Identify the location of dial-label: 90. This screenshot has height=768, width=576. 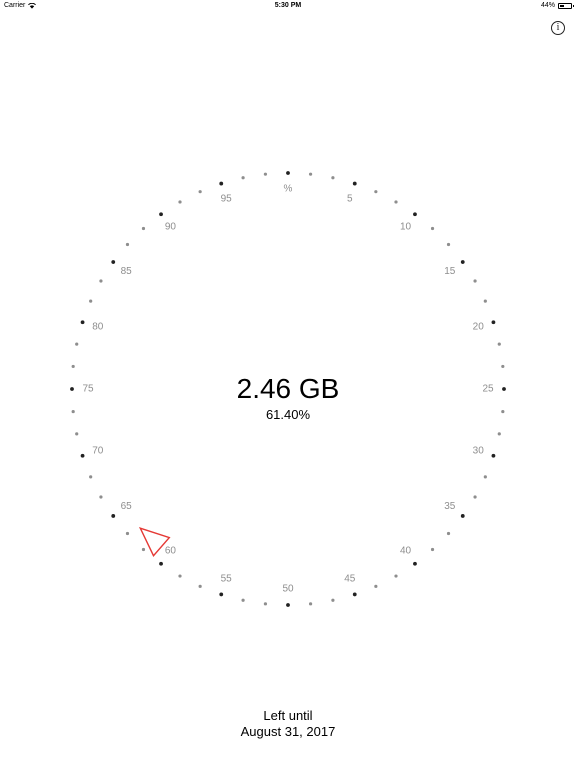
(171, 227).